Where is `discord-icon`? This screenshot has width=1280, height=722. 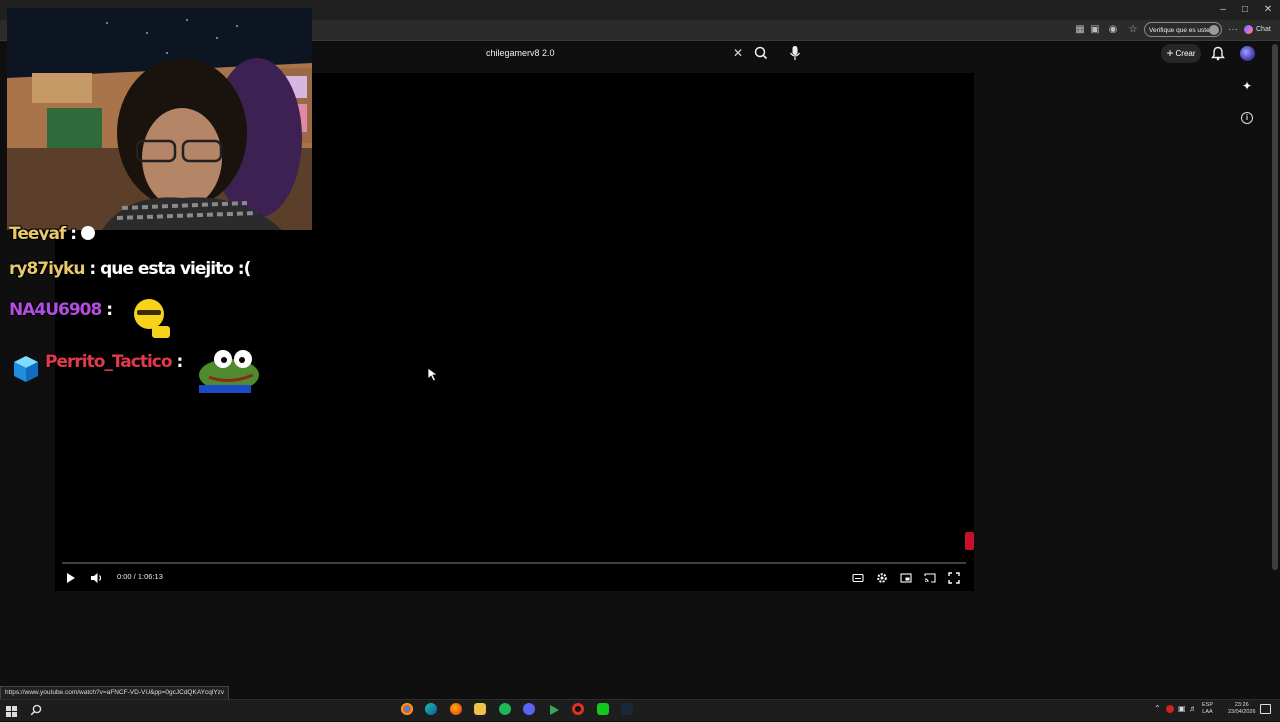
discord-icon is located at coordinates (529, 709).